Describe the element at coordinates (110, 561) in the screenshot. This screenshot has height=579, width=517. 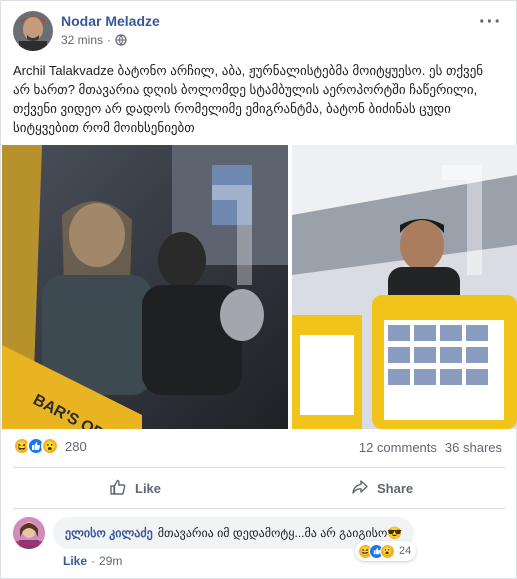
I see `comment-time: 29m` at that location.